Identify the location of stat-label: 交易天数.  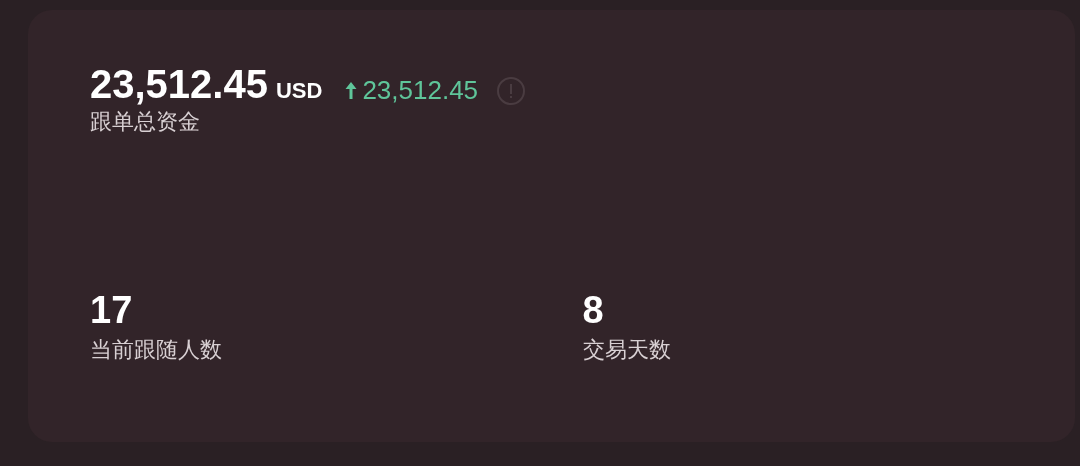
(626, 350).